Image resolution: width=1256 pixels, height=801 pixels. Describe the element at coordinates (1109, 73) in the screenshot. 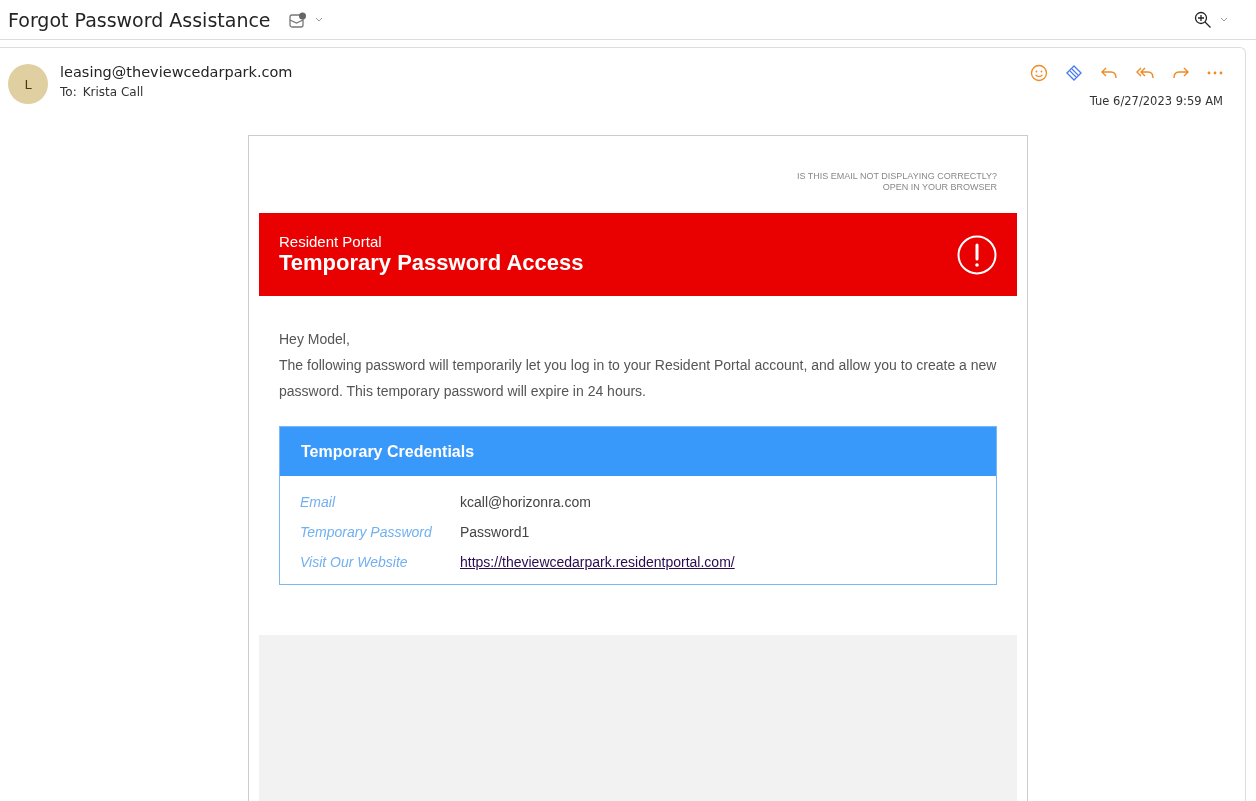

I see `reply-icon` at that location.